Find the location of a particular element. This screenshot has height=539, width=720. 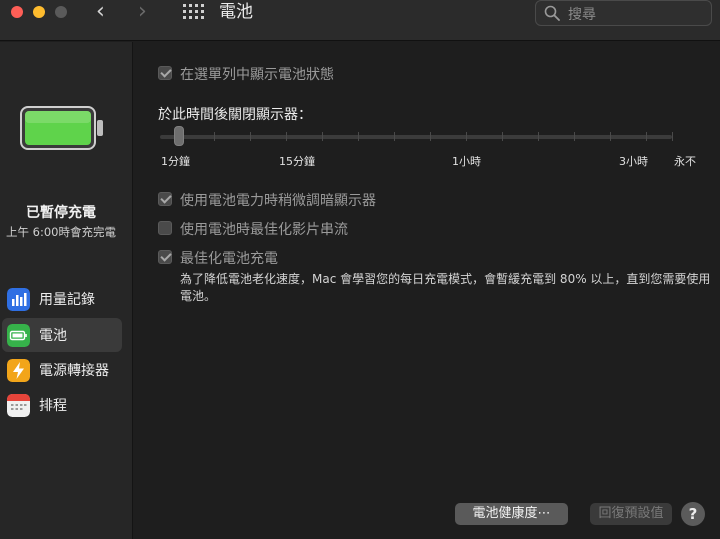

sidebar-item-usage-history: 用量記錄 is located at coordinates (62, 299).